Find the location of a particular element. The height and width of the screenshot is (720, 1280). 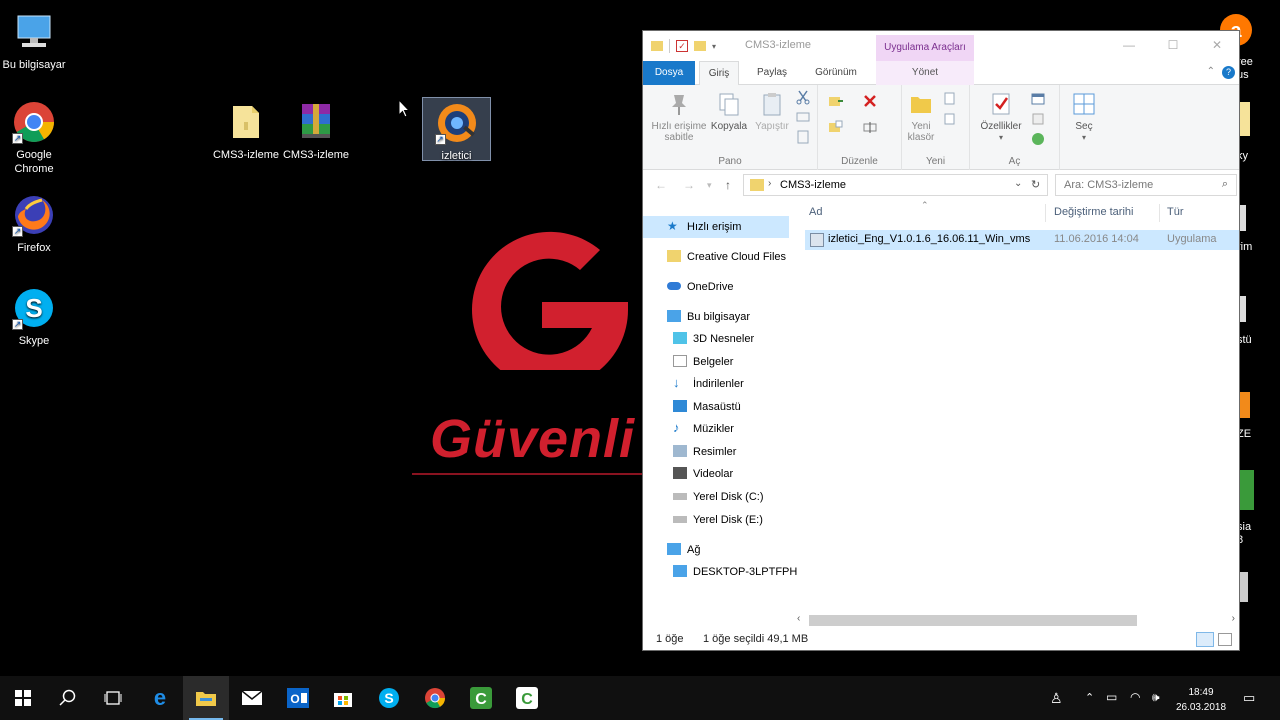

close-button: ✕ is located at coordinates (1217, 45).